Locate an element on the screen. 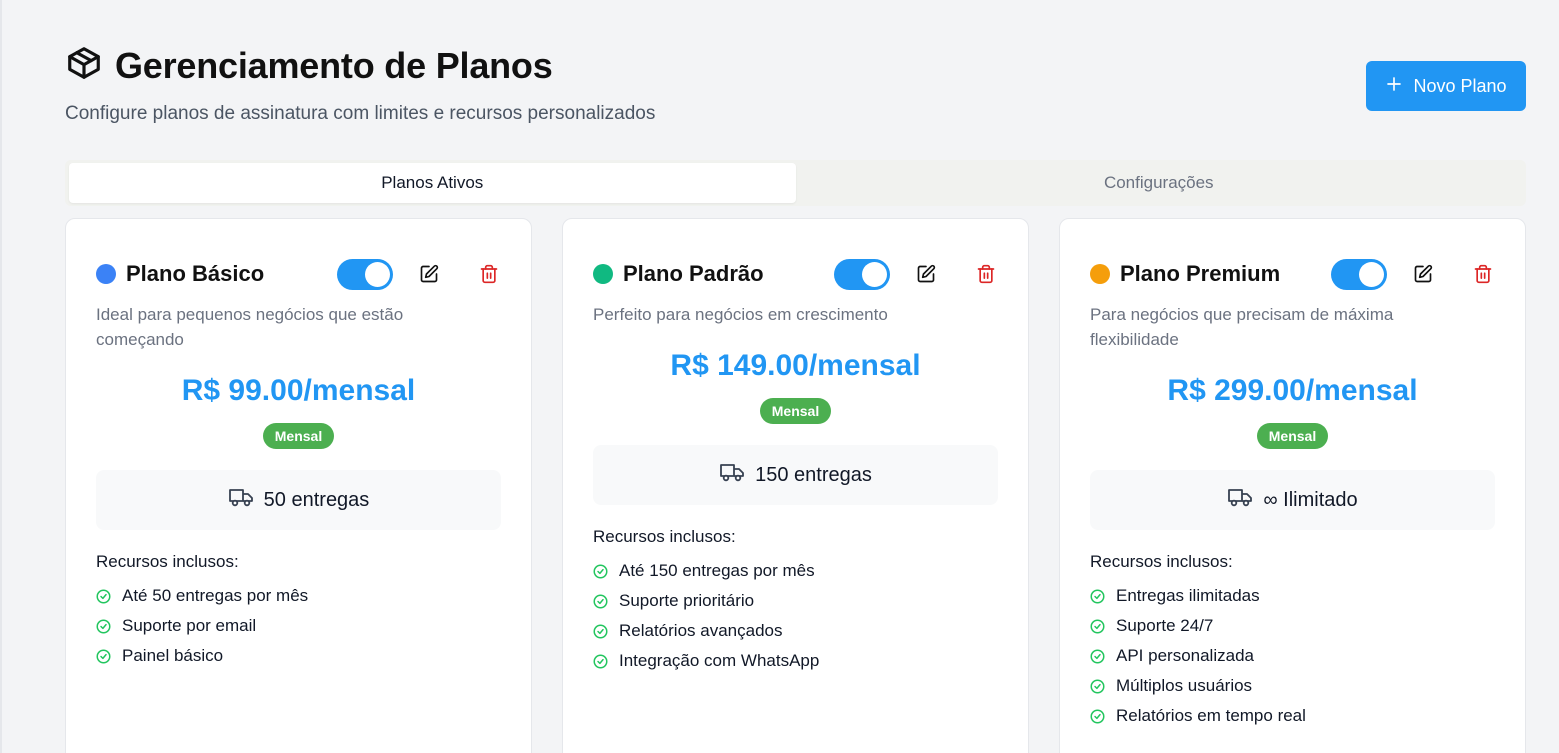 The image size is (1559, 753). plan-name: Plano Premium is located at coordinates (1200, 273).